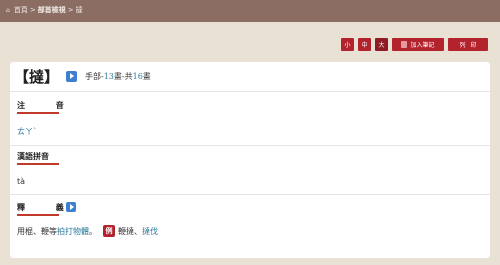 This screenshot has width=500, height=265. What do you see at coordinates (347, 44) in the screenshot?
I see `font-size-small-button: 小` at bounding box center [347, 44].